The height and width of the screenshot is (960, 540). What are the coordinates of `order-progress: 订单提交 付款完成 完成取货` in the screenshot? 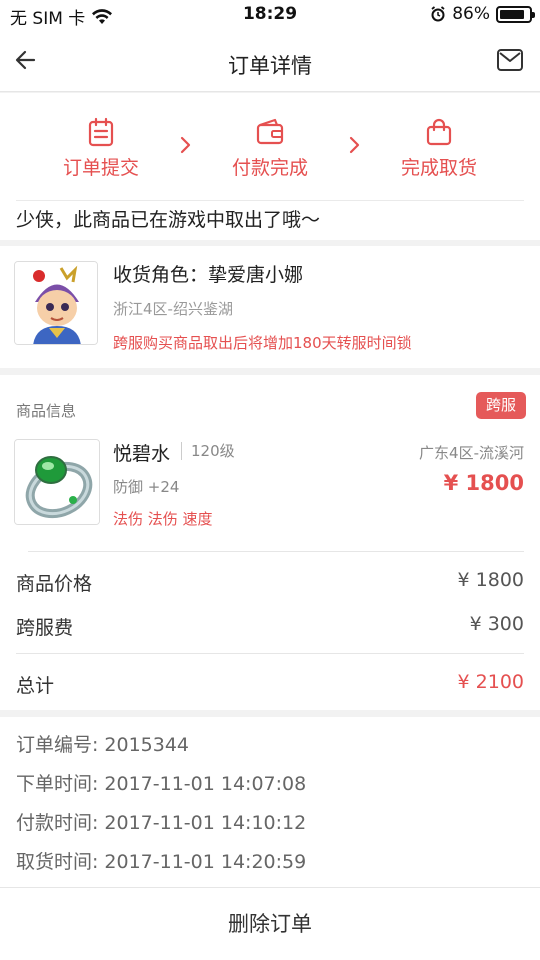 It's located at (270, 146).